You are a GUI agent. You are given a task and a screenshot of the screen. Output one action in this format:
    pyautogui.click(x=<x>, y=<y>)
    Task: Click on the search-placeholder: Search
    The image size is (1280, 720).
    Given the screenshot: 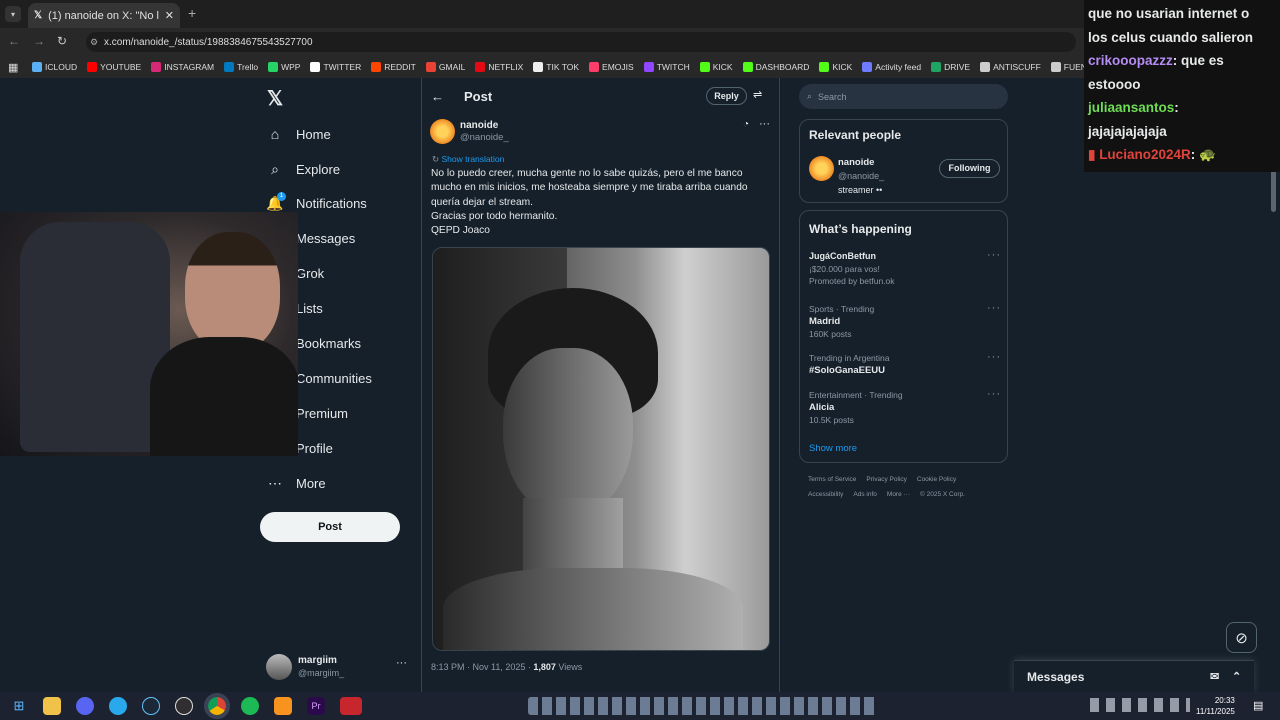 What is the action you would take?
    pyautogui.click(x=832, y=96)
    